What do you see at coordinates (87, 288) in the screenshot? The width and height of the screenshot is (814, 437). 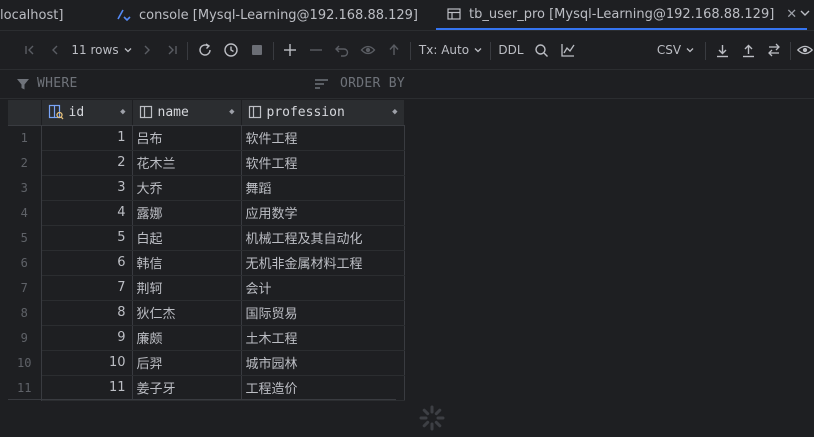 I see `cell-id: 7` at bounding box center [87, 288].